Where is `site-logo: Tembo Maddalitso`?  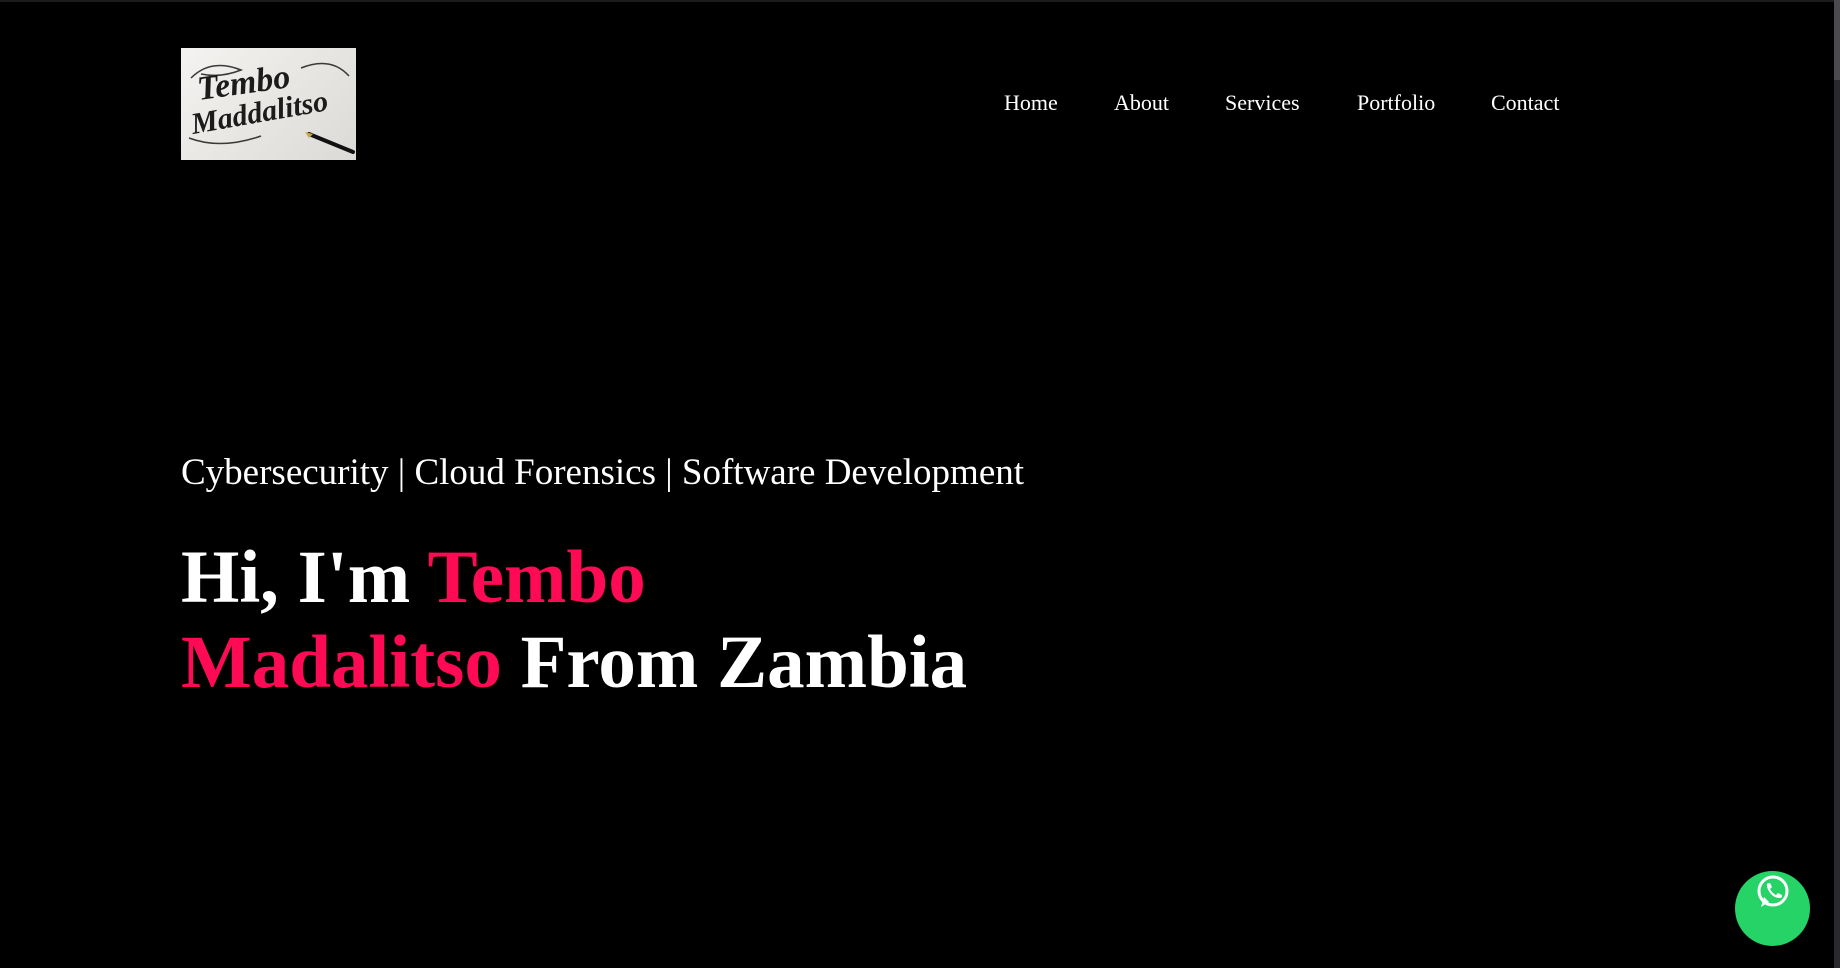 site-logo: Tembo Maddalitso is located at coordinates (268, 104).